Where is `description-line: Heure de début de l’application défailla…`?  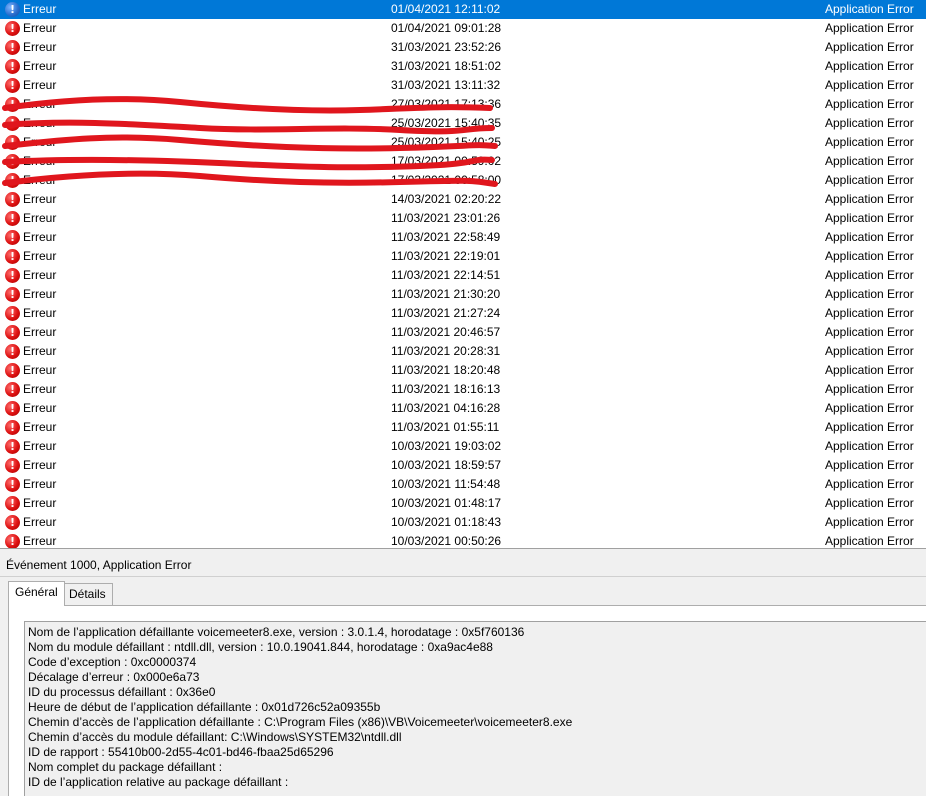
description-line: Heure de début de l’application défailla… is located at coordinates (204, 707).